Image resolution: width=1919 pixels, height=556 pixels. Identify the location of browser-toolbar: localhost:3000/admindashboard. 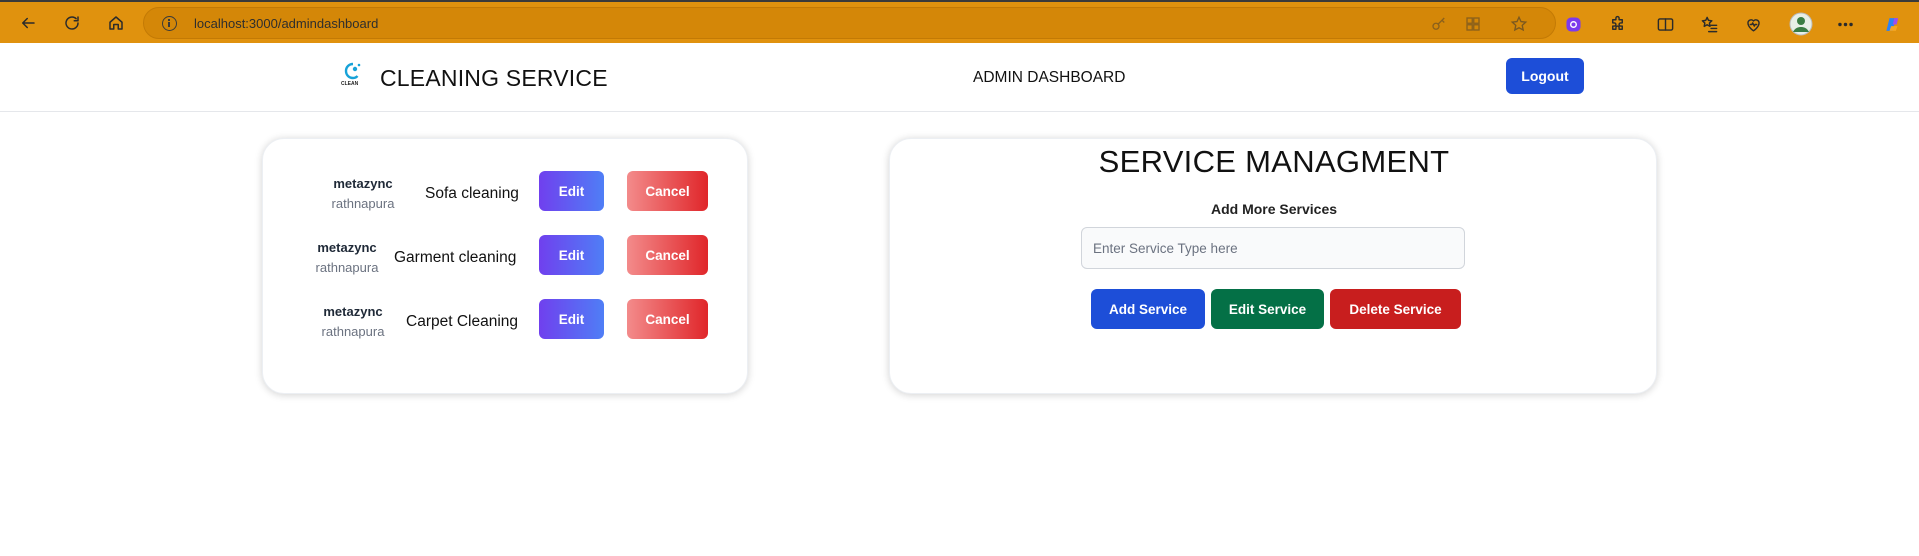
(959, 21).